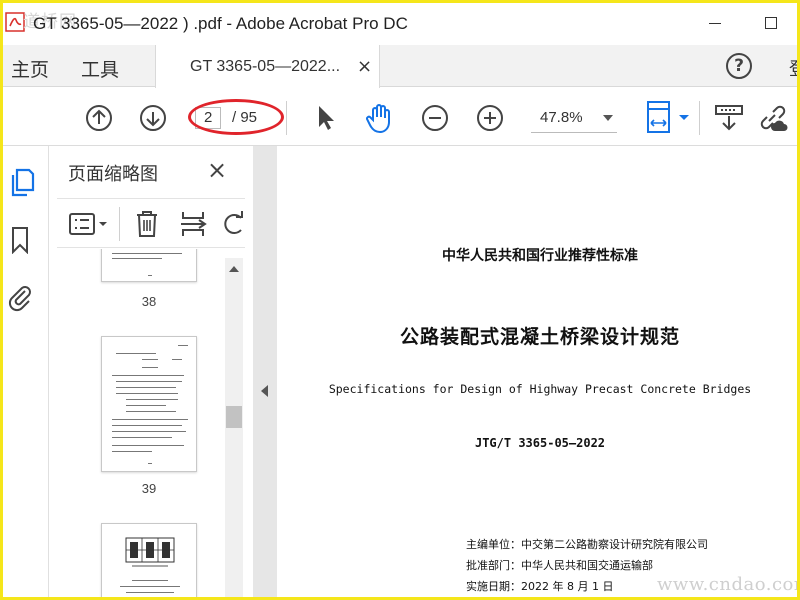 This screenshot has width=800, height=600. Describe the element at coordinates (772, 118) in the screenshot. I see `share-link-icon` at that location.